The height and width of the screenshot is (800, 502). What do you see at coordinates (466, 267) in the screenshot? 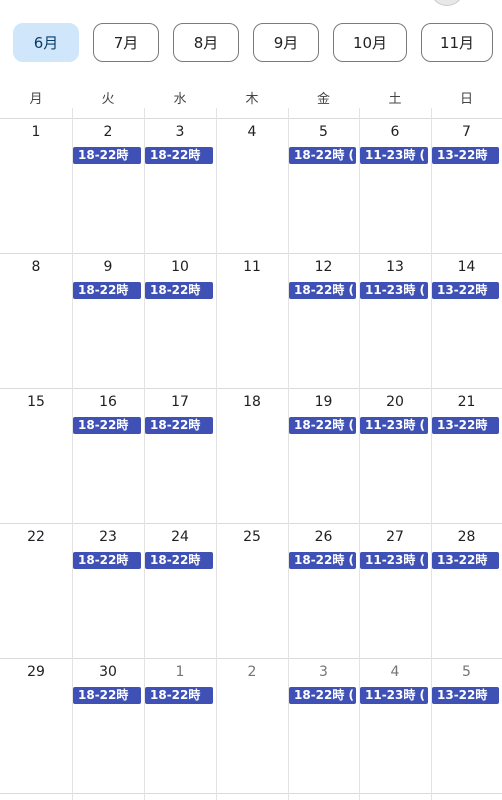
I see `day-number: 14` at bounding box center [466, 267].